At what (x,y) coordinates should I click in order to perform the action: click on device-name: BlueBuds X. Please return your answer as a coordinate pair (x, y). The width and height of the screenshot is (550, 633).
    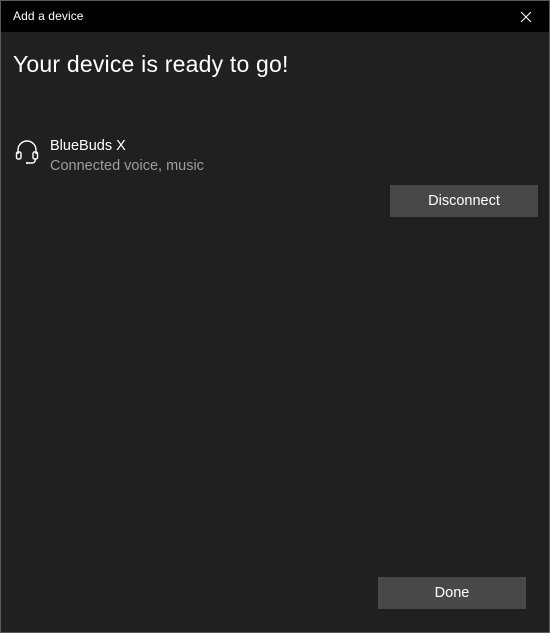
    Looking at the image, I should click on (88, 146).